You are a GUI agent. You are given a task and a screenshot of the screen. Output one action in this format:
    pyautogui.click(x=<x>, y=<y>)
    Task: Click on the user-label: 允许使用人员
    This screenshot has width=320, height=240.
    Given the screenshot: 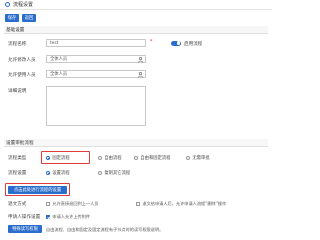 What is the action you would take?
    pyautogui.click(x=22, y=75)
    